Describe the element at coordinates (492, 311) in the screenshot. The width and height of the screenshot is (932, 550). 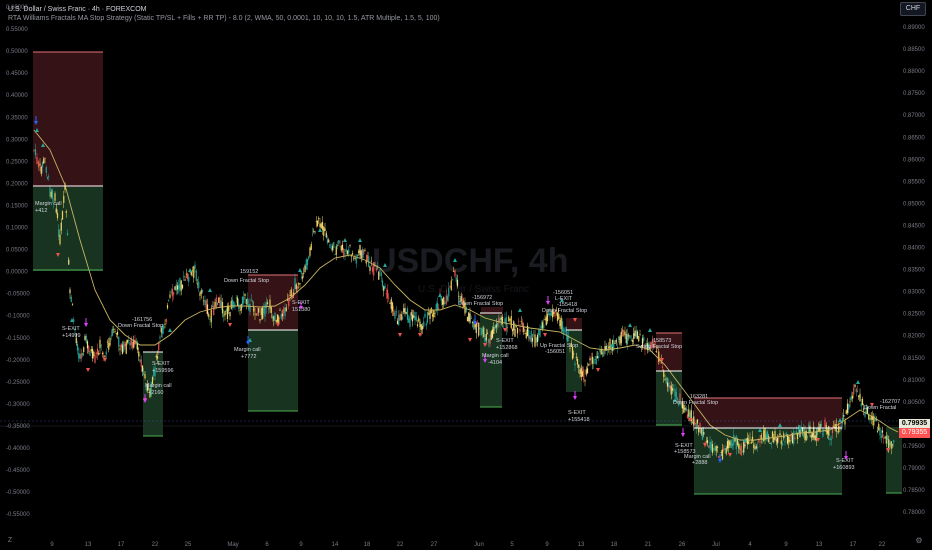
I see `trade-zone` at that location.